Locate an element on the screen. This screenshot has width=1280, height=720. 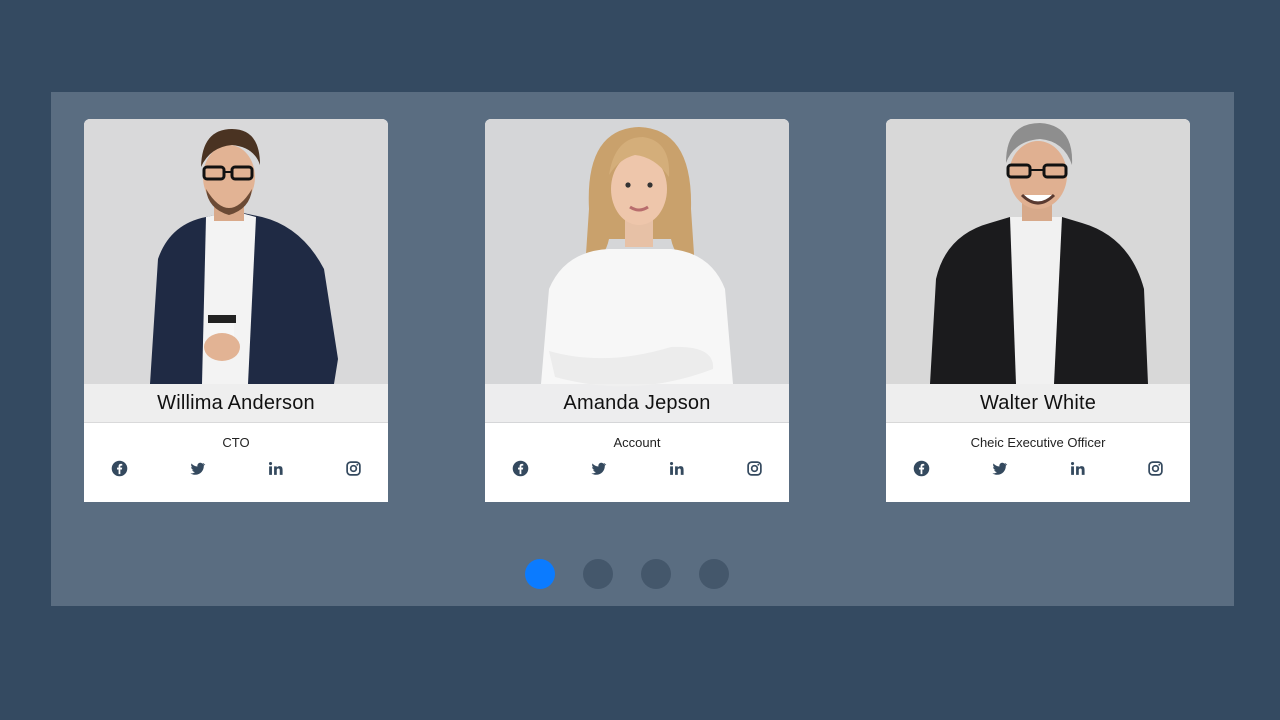
profile-photo: Amanda Jepson is located at coordinates (637, 271).